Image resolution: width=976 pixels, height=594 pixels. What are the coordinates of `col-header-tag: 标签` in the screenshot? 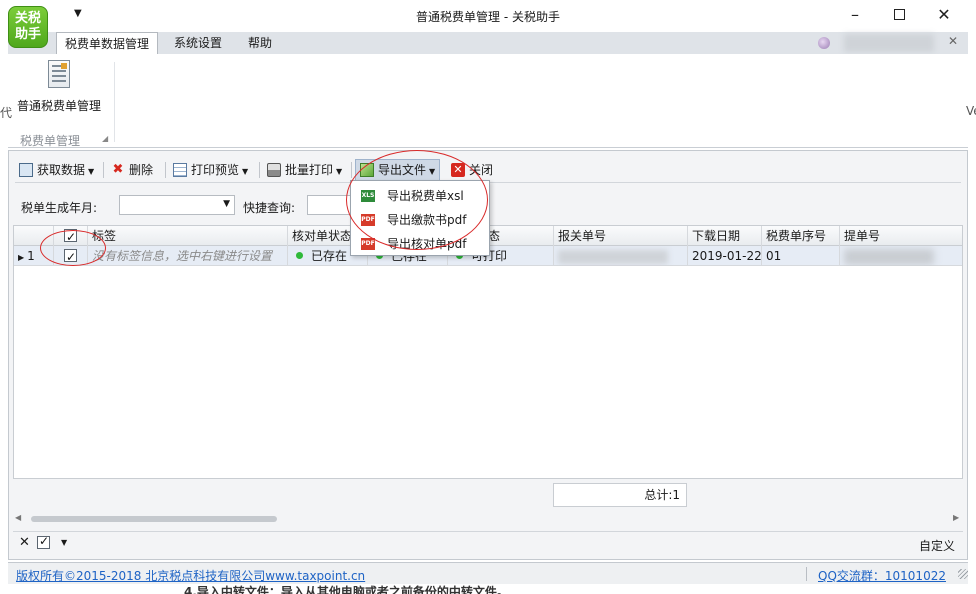 It's located at (188, 236).